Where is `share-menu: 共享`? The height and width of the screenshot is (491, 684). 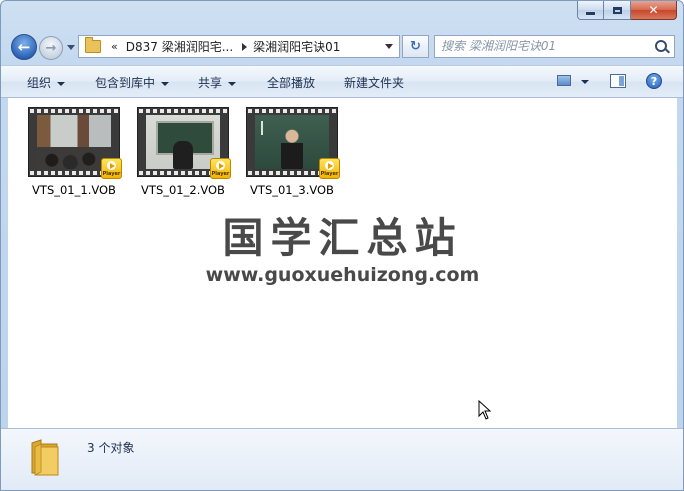 share-menu: 共享 is located at coordinates (217, 82).